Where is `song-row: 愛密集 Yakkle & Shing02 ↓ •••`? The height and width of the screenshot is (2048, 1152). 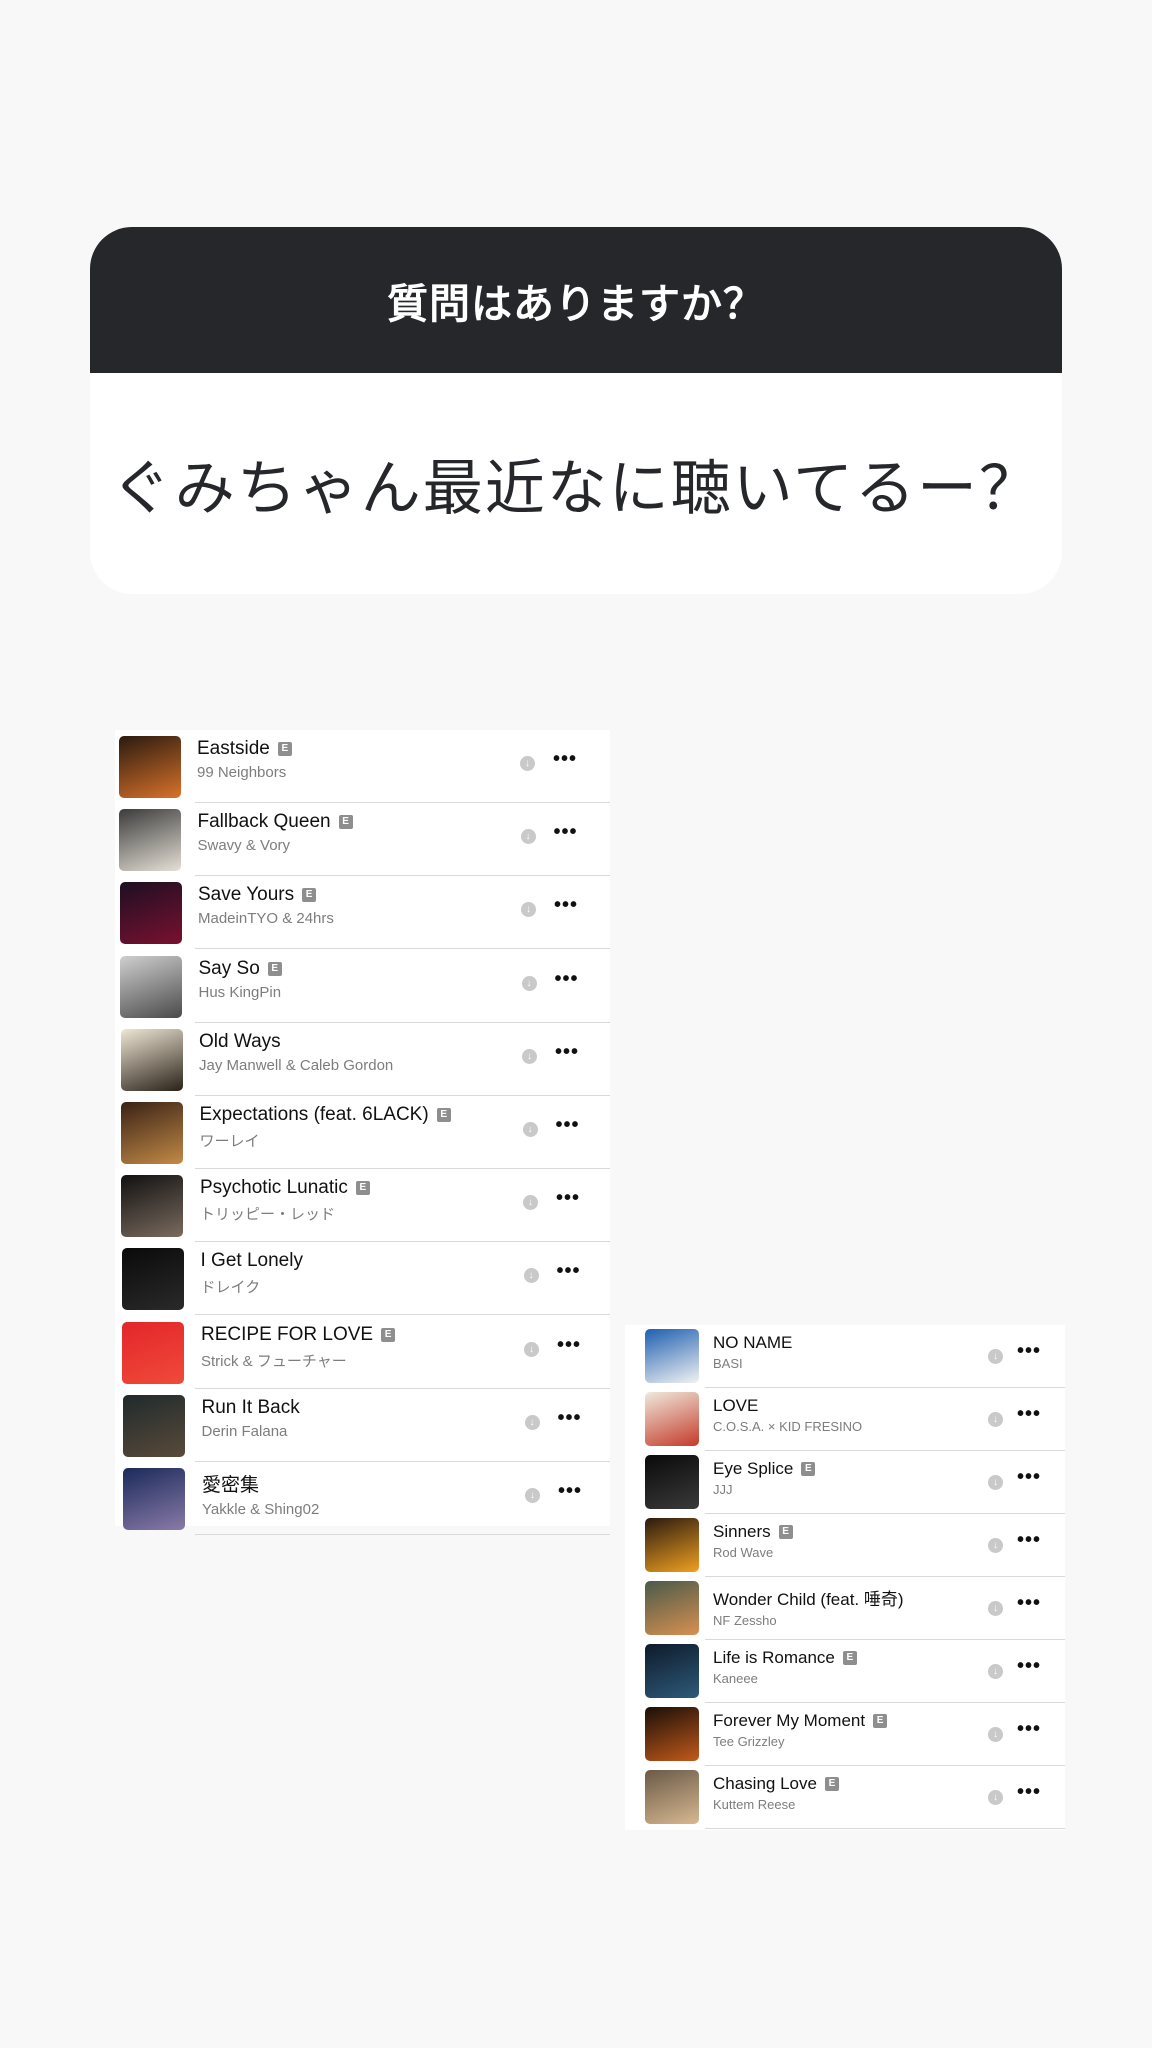
song-row: 愛密集 Yakkle & Shing02 ↓ ••• is located at coordinates (362, 1498).